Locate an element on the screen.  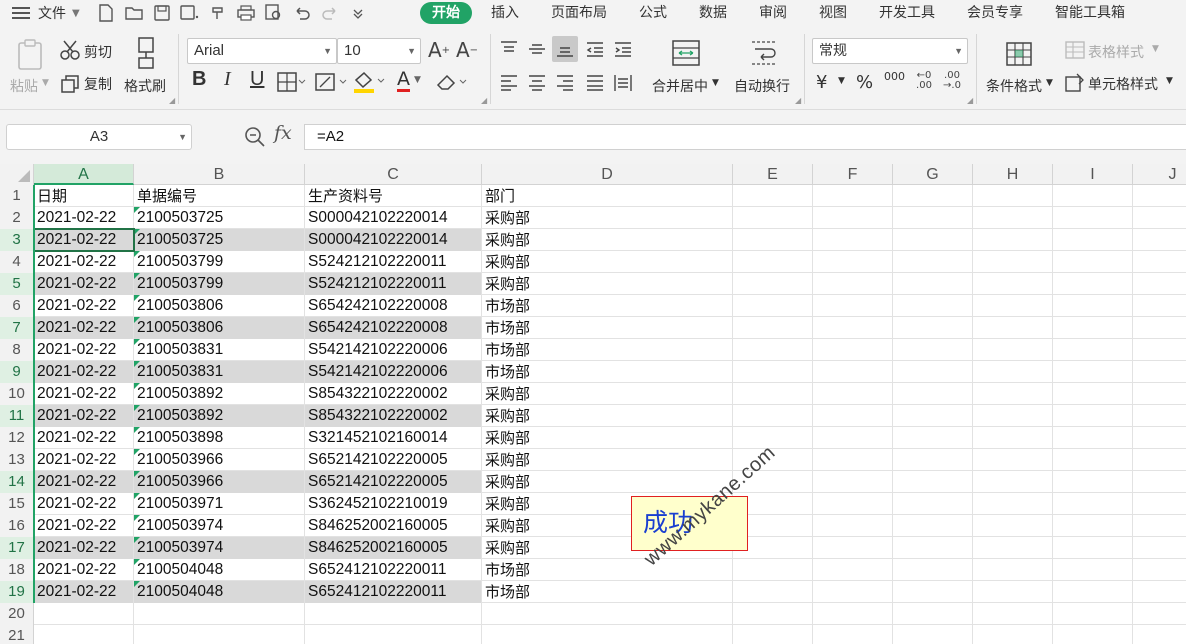
cell-style-icon is located at coordinates (1075, 83).